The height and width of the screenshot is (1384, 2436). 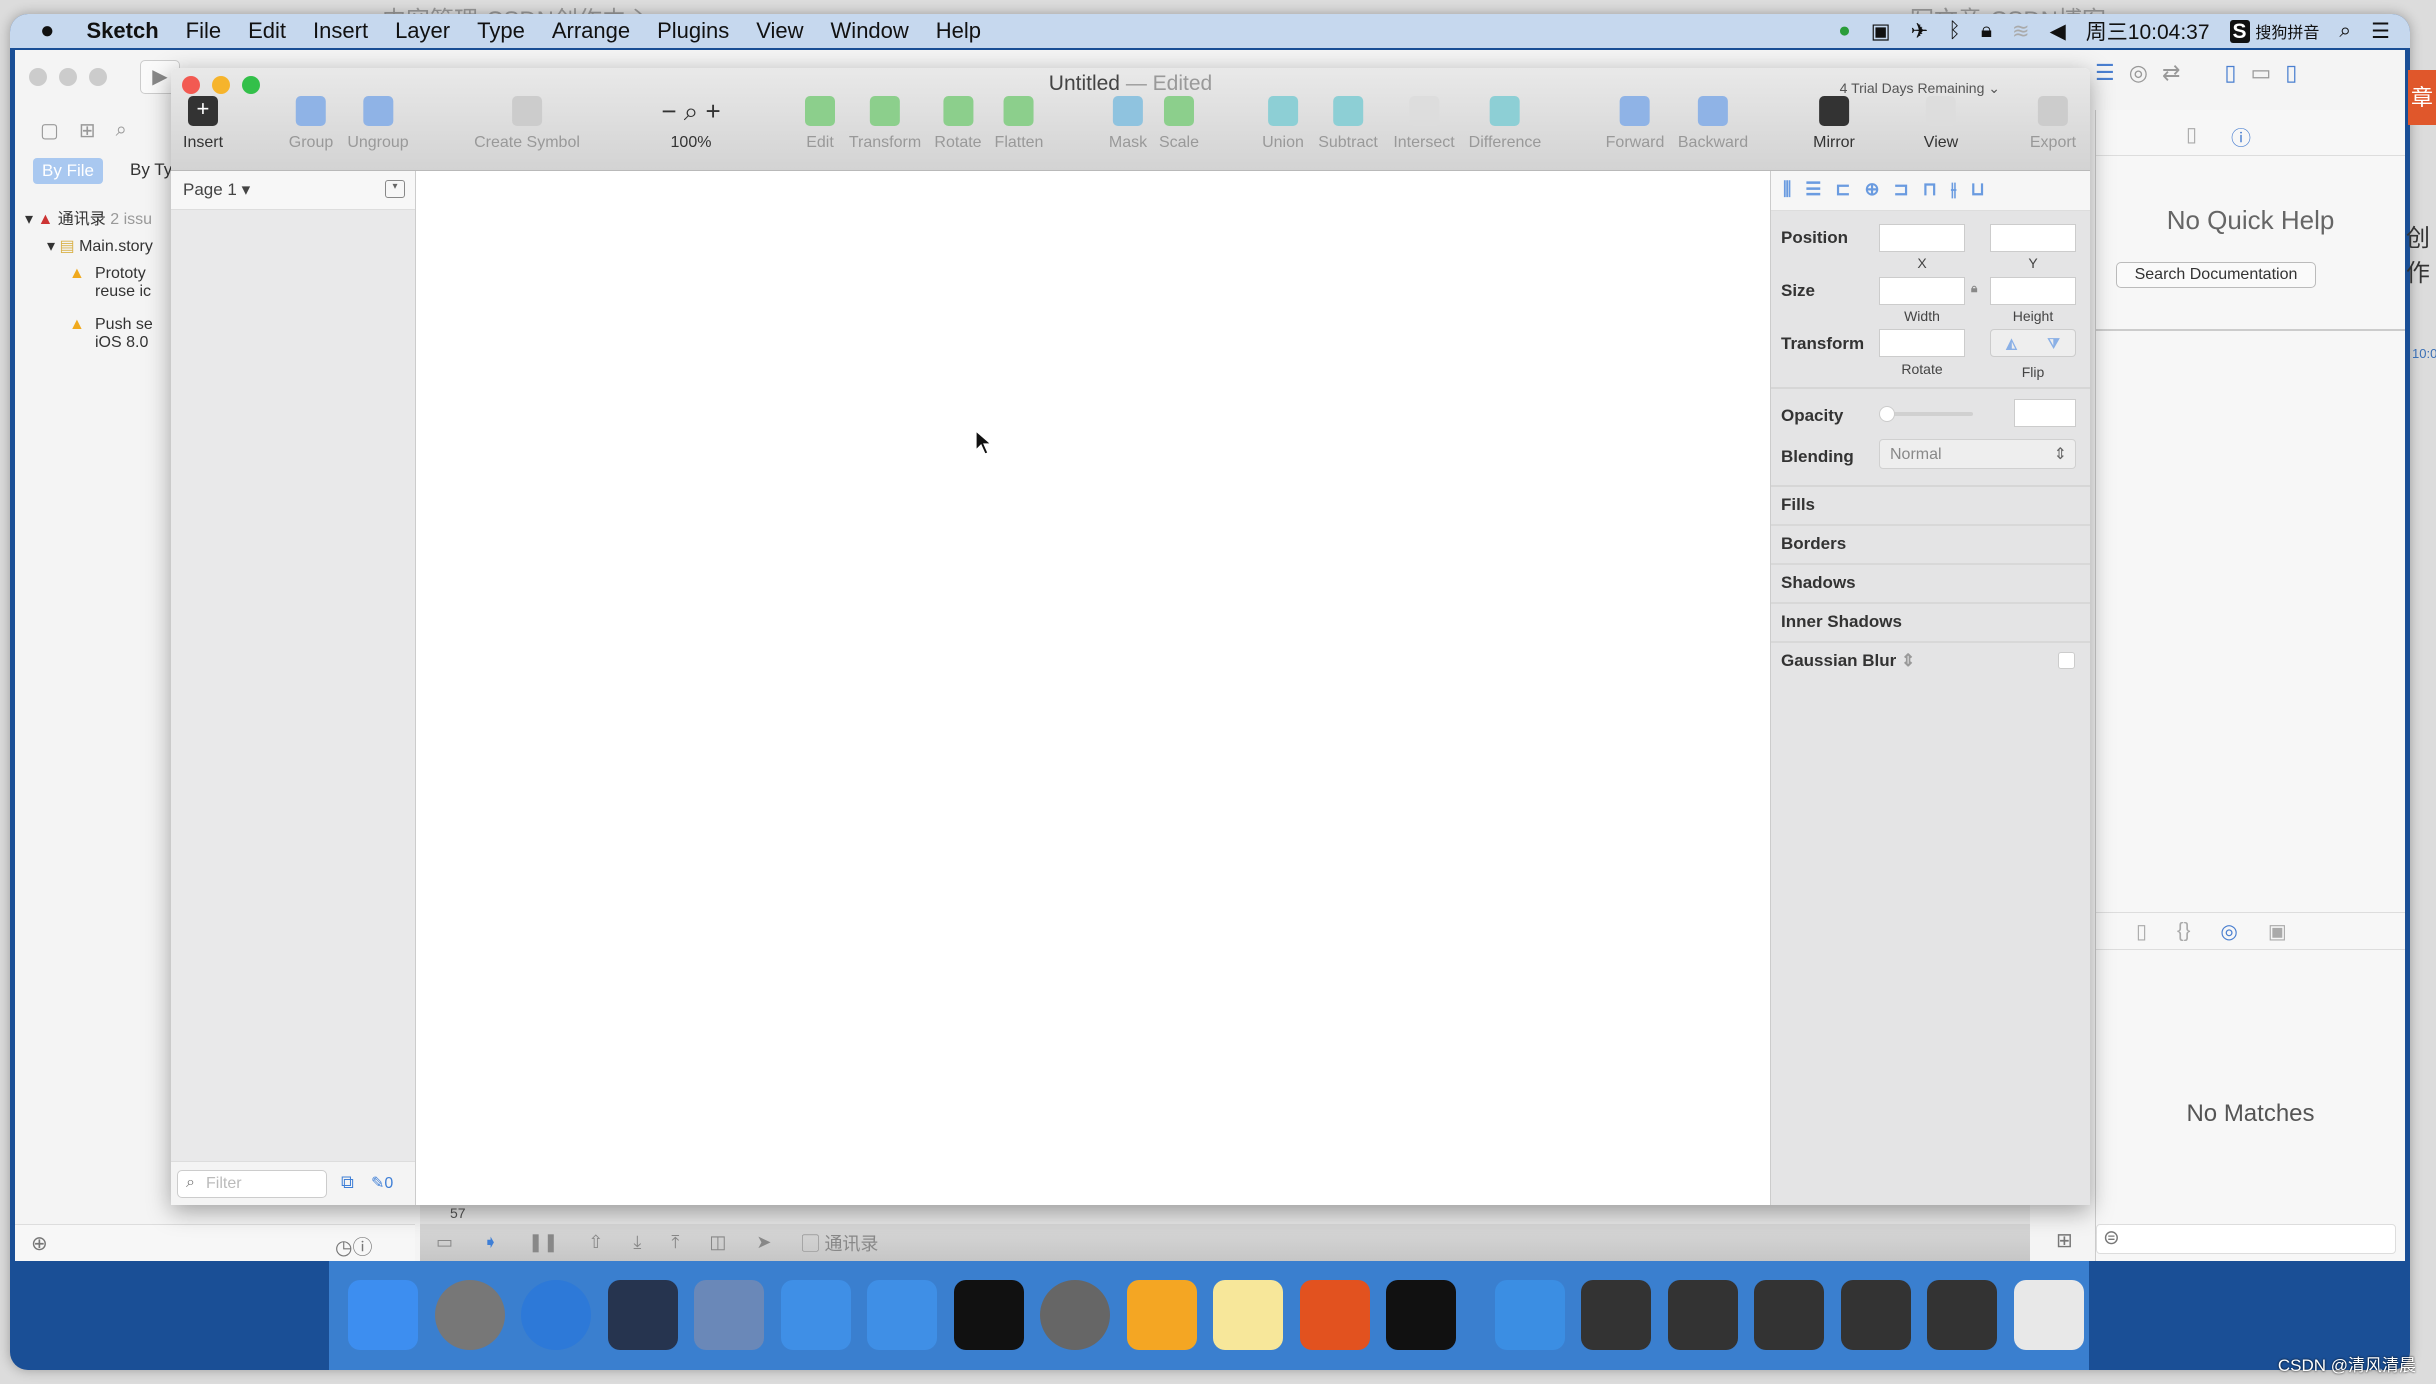 I want to click on toolbar-view-button: View, so click(x=1941, y=124).